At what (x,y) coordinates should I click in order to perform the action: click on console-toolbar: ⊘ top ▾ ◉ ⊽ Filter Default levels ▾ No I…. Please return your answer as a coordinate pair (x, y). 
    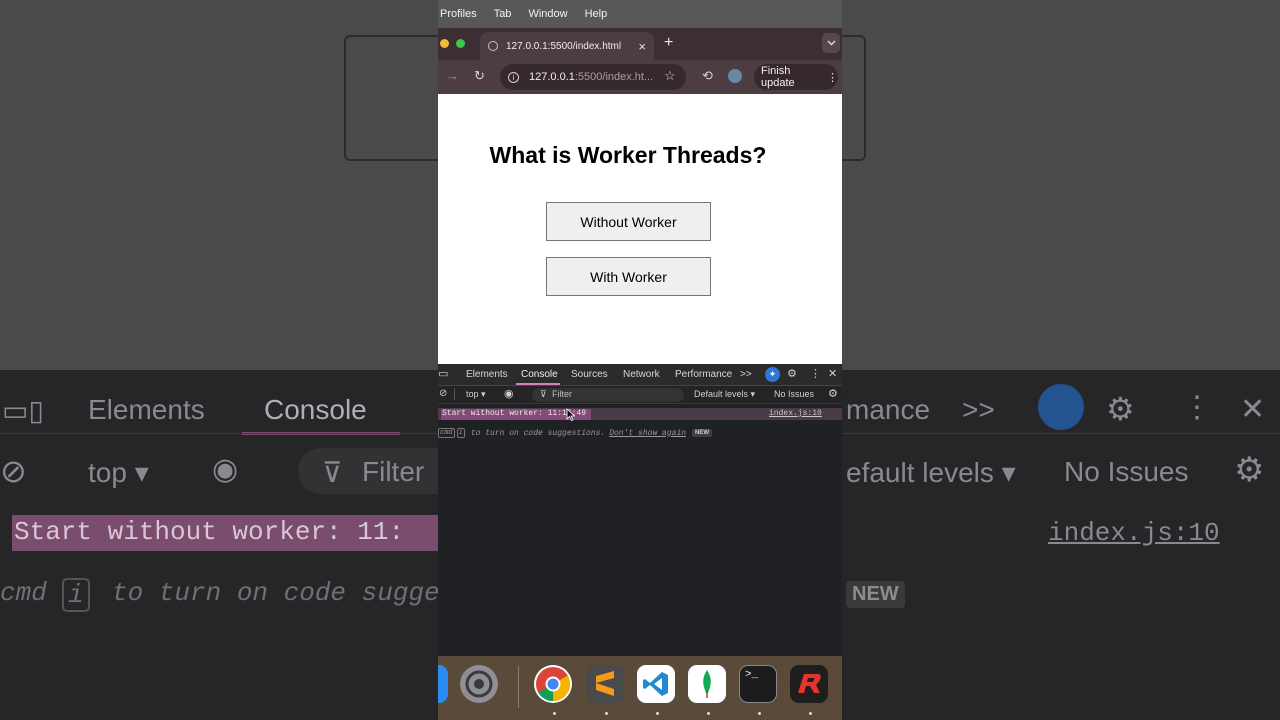
    Looking at the image, I should click on (640, 395).